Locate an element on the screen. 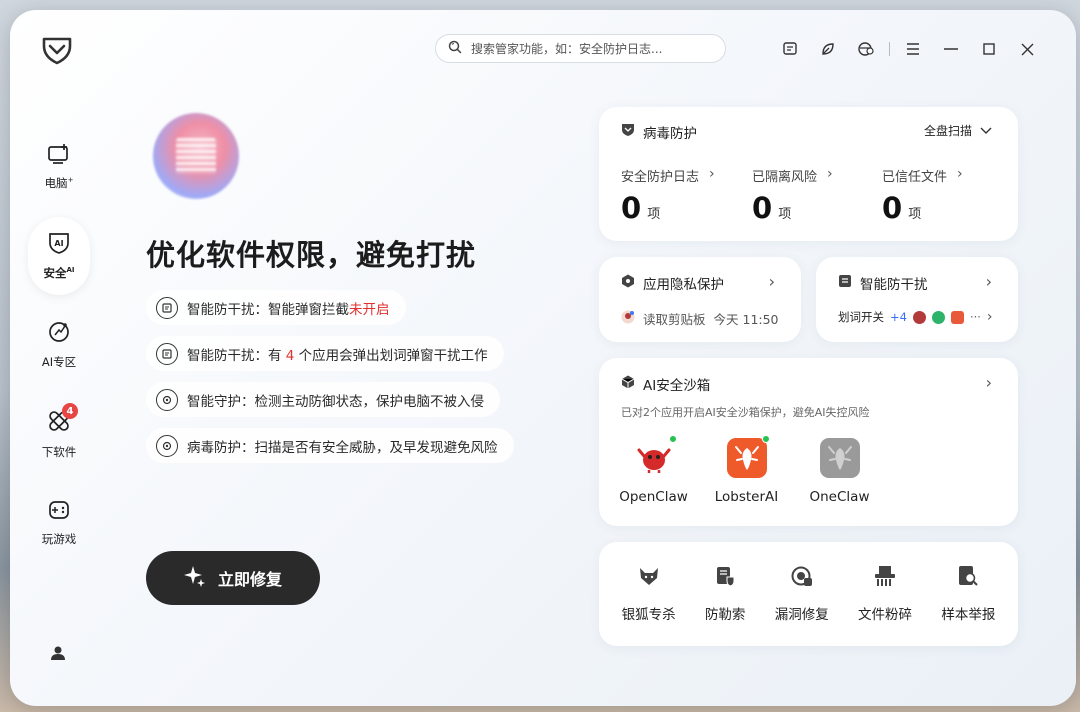 The image size is (1080, 712). stat-protection-log: 安全防护日志 › 0项 is located at coordinates (668, 195).